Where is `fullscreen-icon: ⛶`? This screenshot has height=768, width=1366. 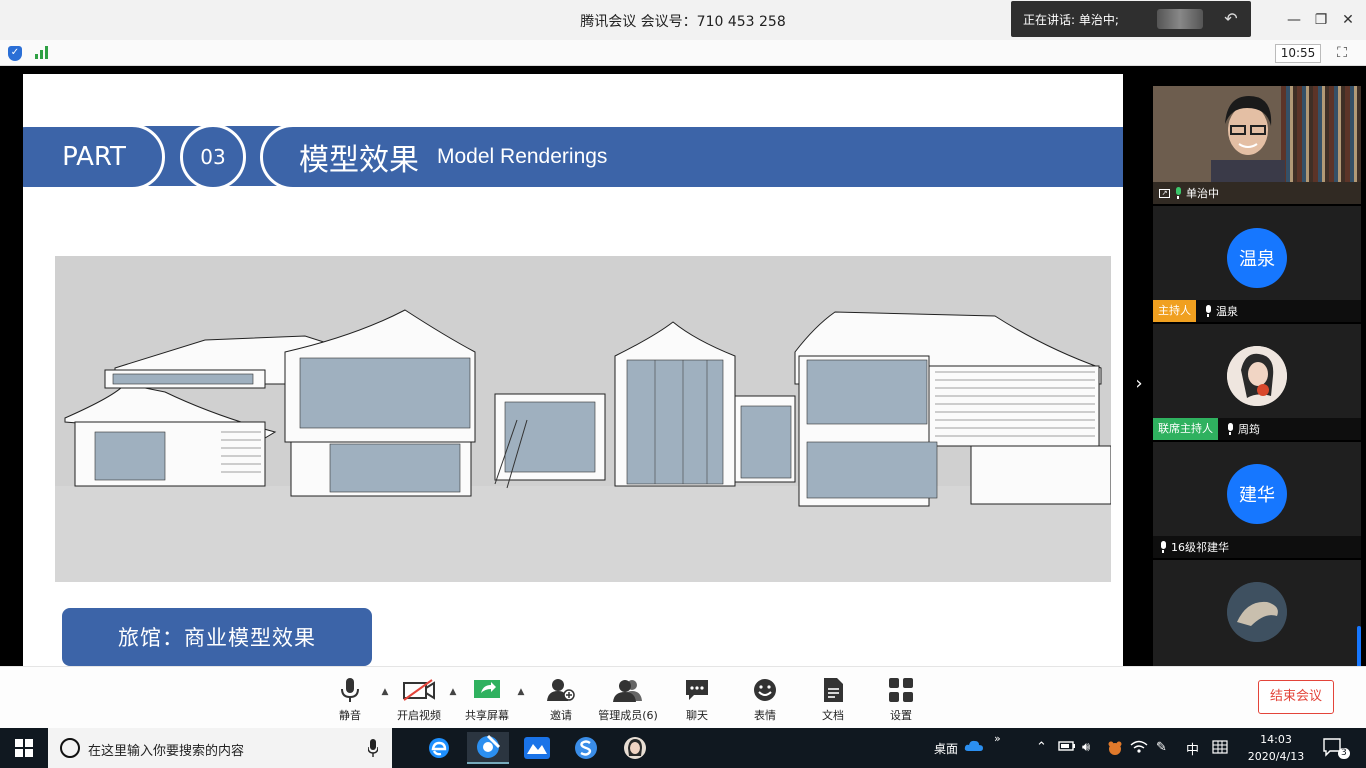
fullscreen-icon: ⛶ is located at coordinates (1342, 53).